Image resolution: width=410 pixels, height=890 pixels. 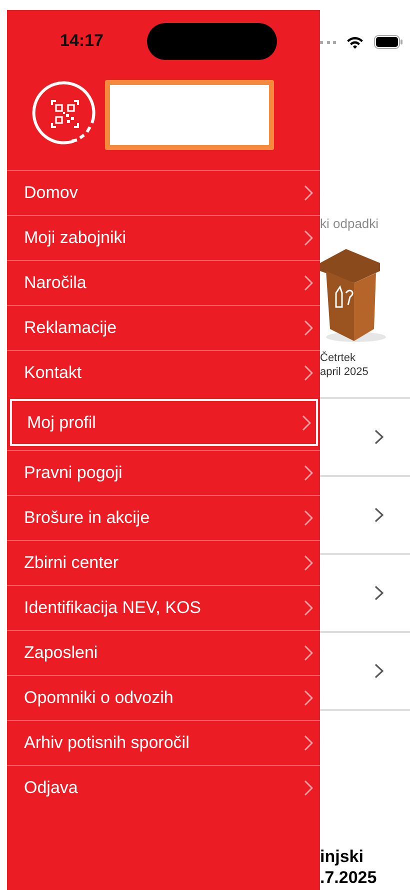 I want to click on menu-item: Moji zabojniki, so click(x=163, y=237).